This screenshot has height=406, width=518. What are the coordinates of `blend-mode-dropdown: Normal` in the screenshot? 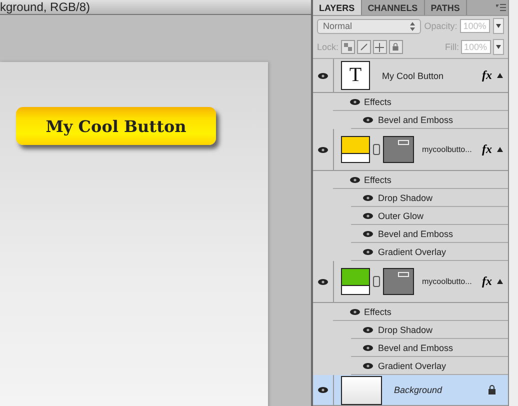 It's located at (369, 26).